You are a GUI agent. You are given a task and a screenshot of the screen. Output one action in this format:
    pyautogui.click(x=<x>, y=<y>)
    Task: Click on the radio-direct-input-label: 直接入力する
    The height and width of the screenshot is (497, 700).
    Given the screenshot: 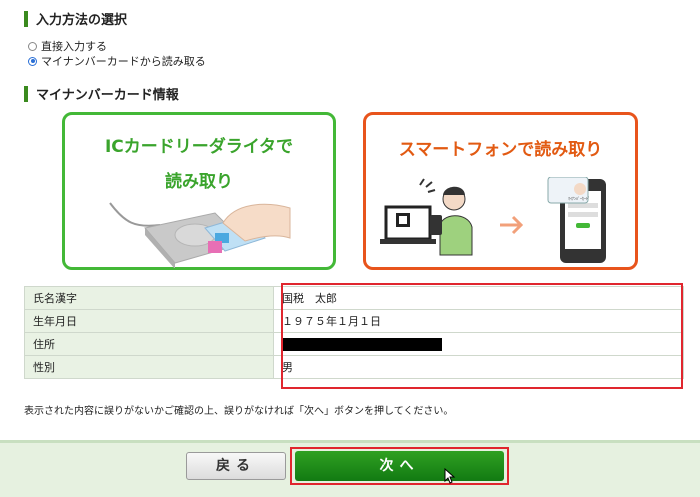 What is the action you would take?
    pyautogui.click(x=74, y=46)
    